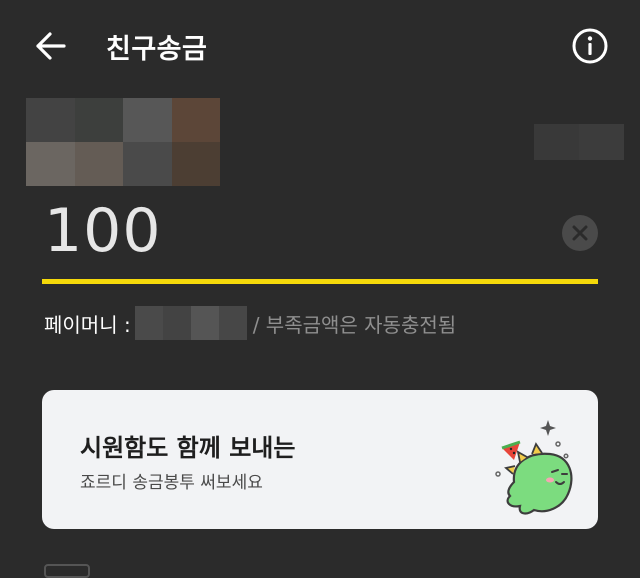 The height and width of the screenshot is (578, 640). I want to click on recipient-avatar-blurred, so click(123, 142).